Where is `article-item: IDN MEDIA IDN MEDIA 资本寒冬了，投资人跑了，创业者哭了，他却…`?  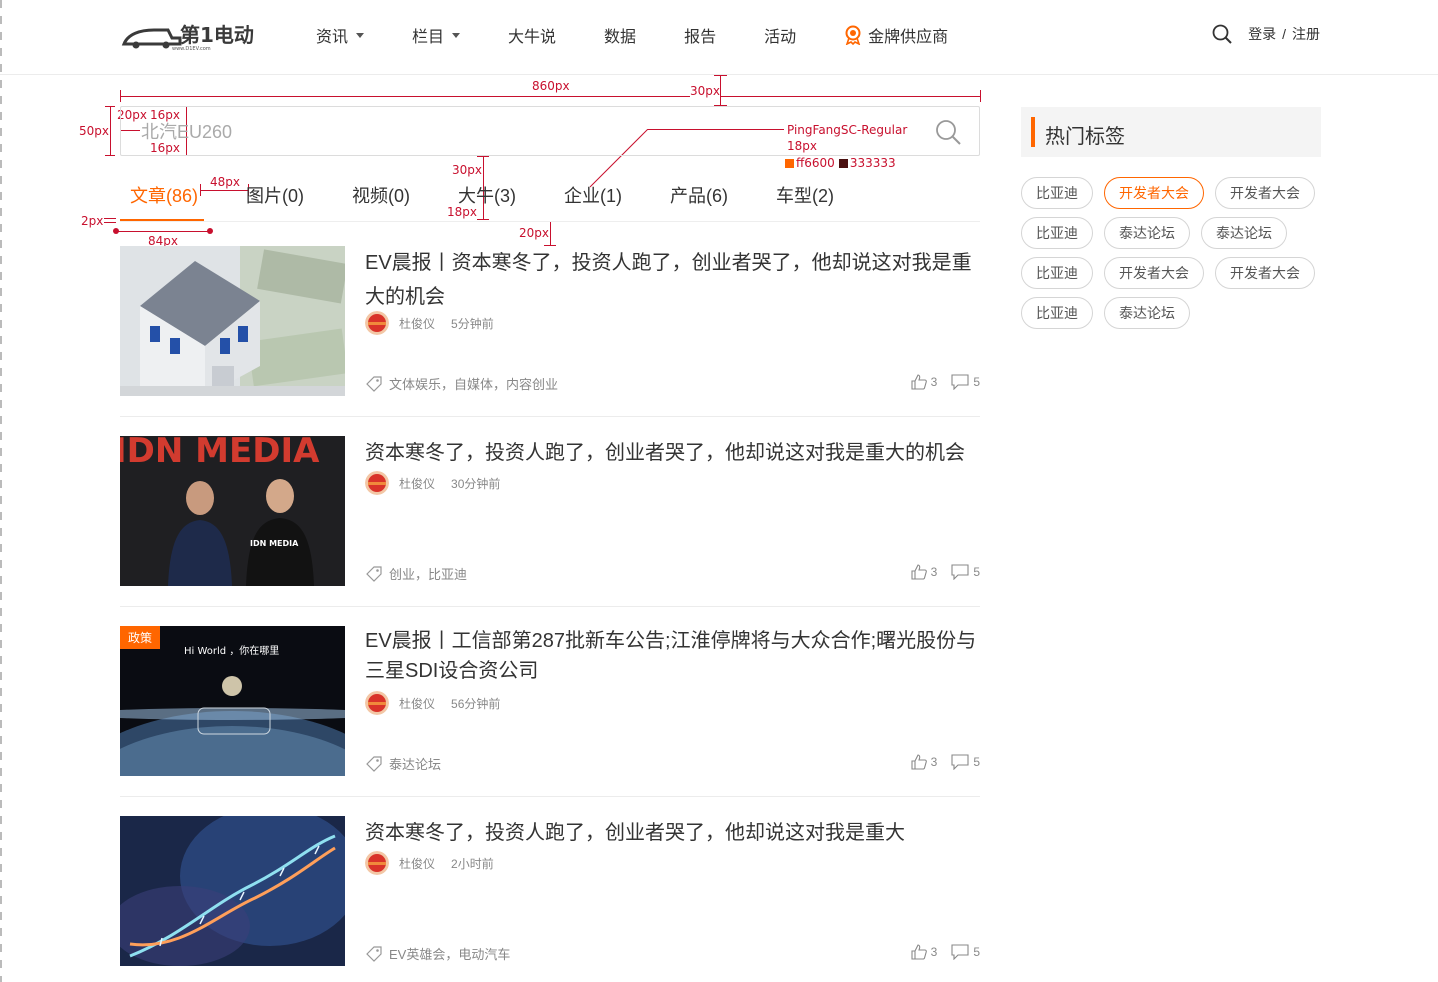 article-item: IDN MEDIA IDN MEDIA 资本寒冬了，投资人跑了，创业者哭了，他却… is located at coordinates (550, 511).